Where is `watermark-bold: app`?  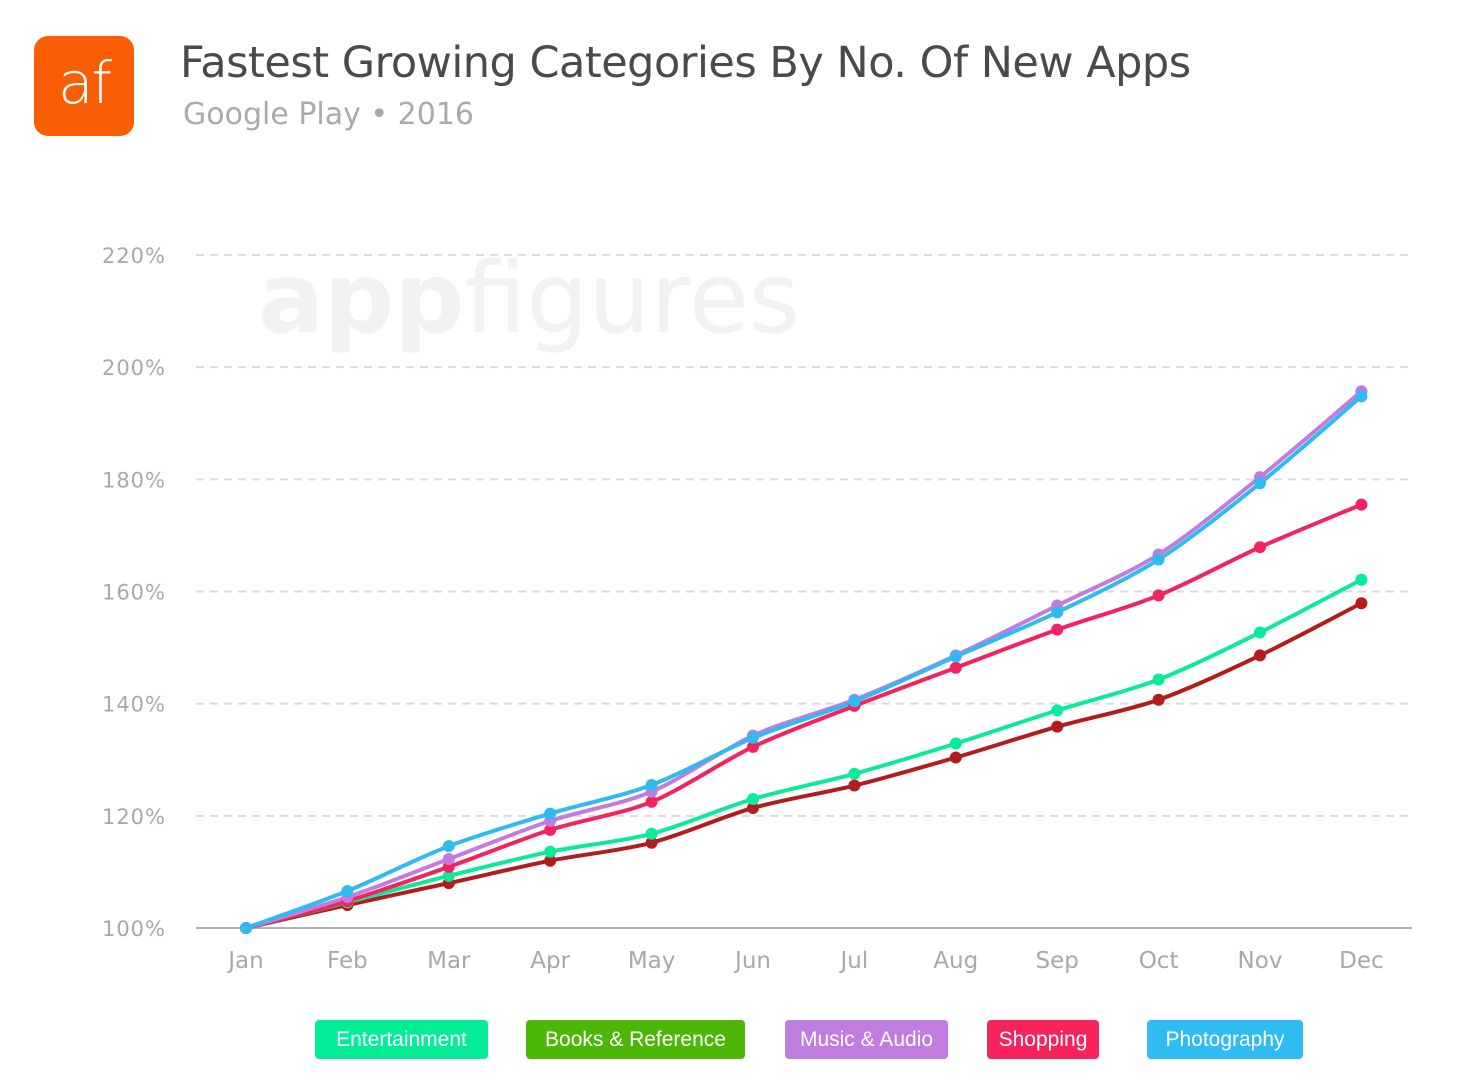 watermark-bold: app is located at coordinates (361, 299).